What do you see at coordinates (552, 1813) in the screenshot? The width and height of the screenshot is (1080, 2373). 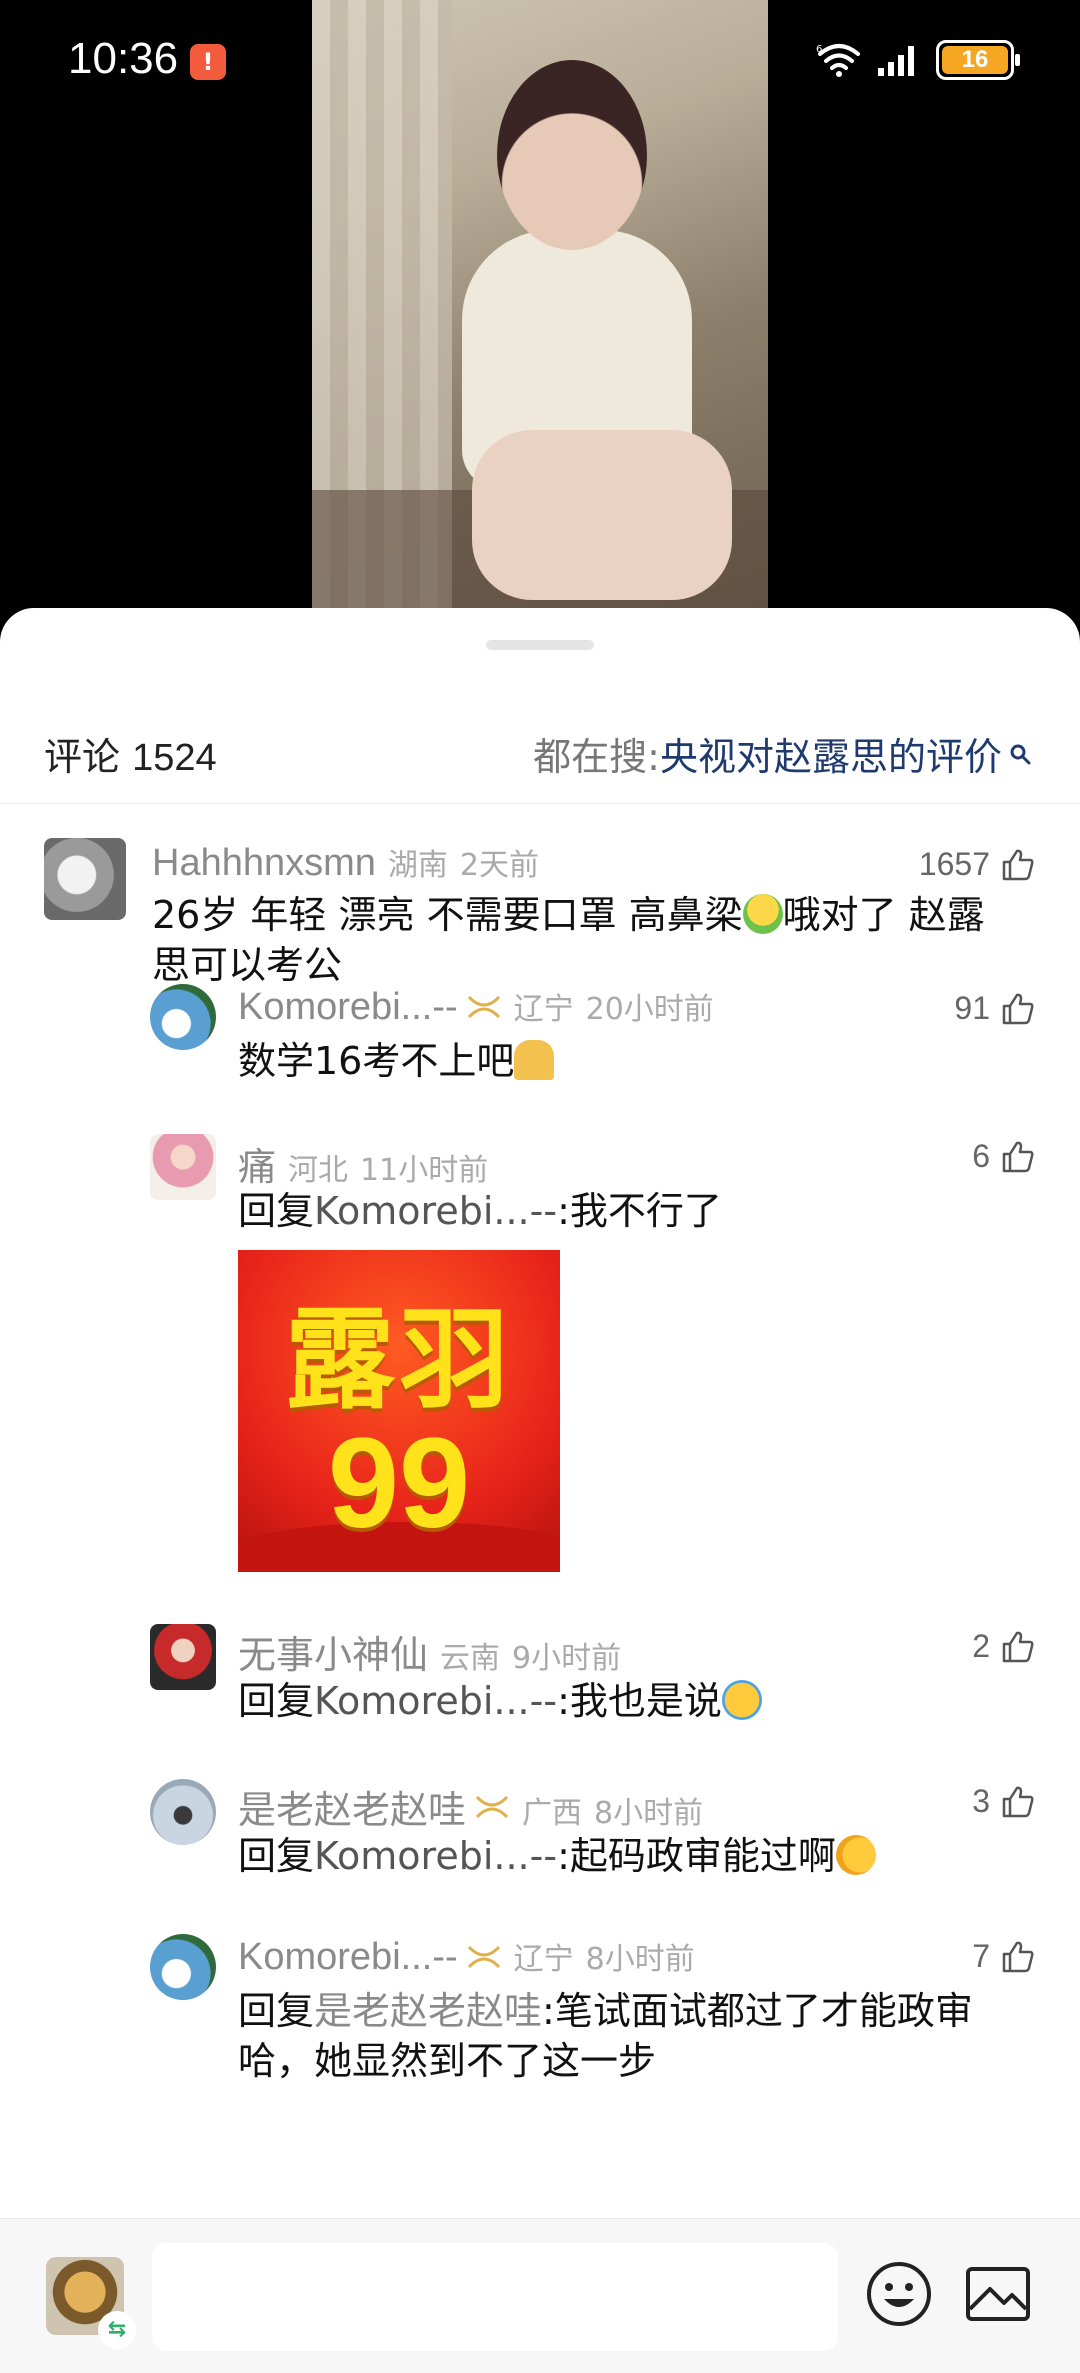 I see `location: 广西` at bounding box center [552, 1813].